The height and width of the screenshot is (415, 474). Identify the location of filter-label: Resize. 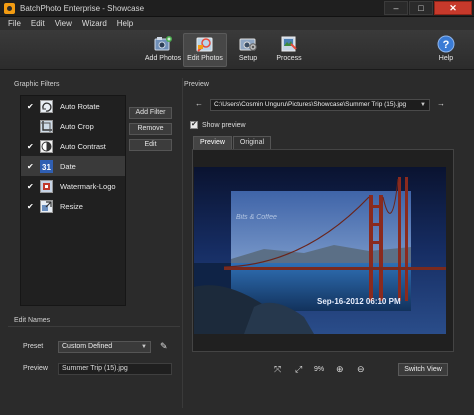
(71, 206).